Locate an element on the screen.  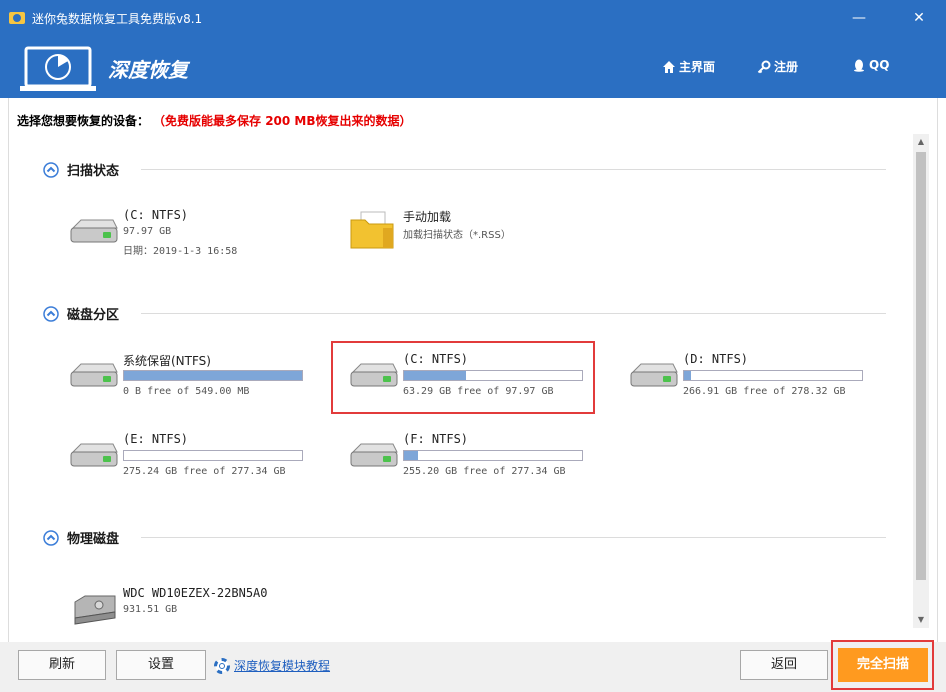
app-name: 深度恢复 is located at coordinates (148, 70).